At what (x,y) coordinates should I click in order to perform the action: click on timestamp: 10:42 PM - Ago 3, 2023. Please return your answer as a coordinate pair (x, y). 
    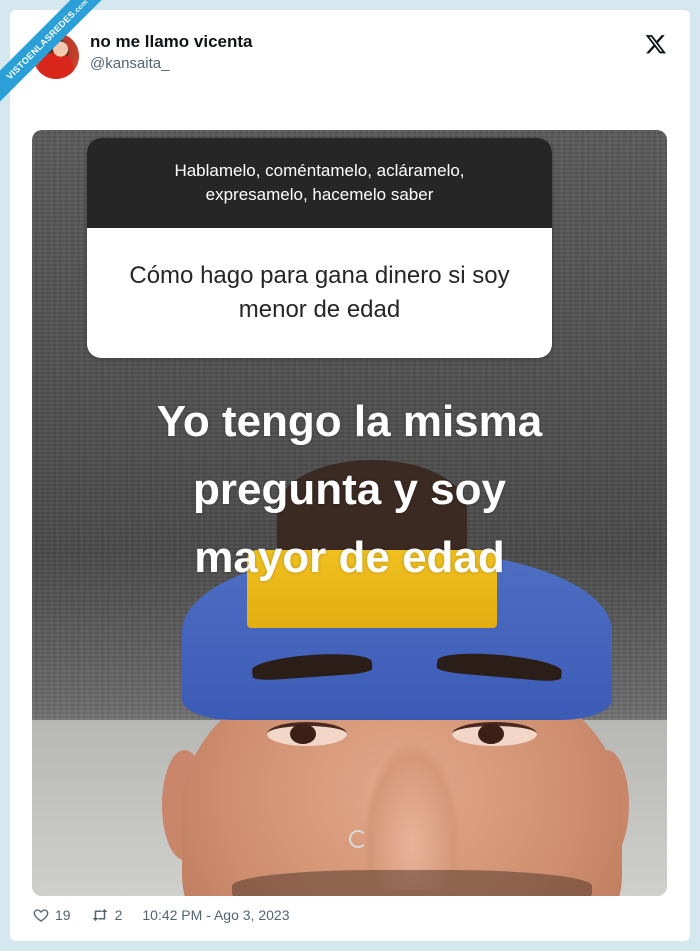
    Looking at the image, I should click on (215, 915).